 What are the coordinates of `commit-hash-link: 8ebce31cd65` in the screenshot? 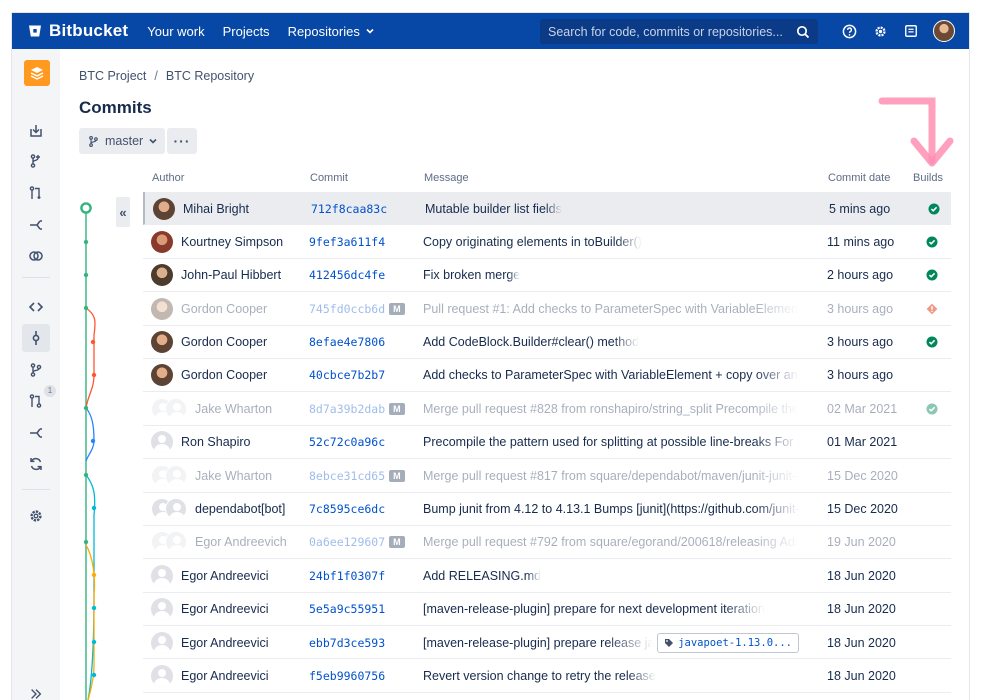 It's located at (347, 476).